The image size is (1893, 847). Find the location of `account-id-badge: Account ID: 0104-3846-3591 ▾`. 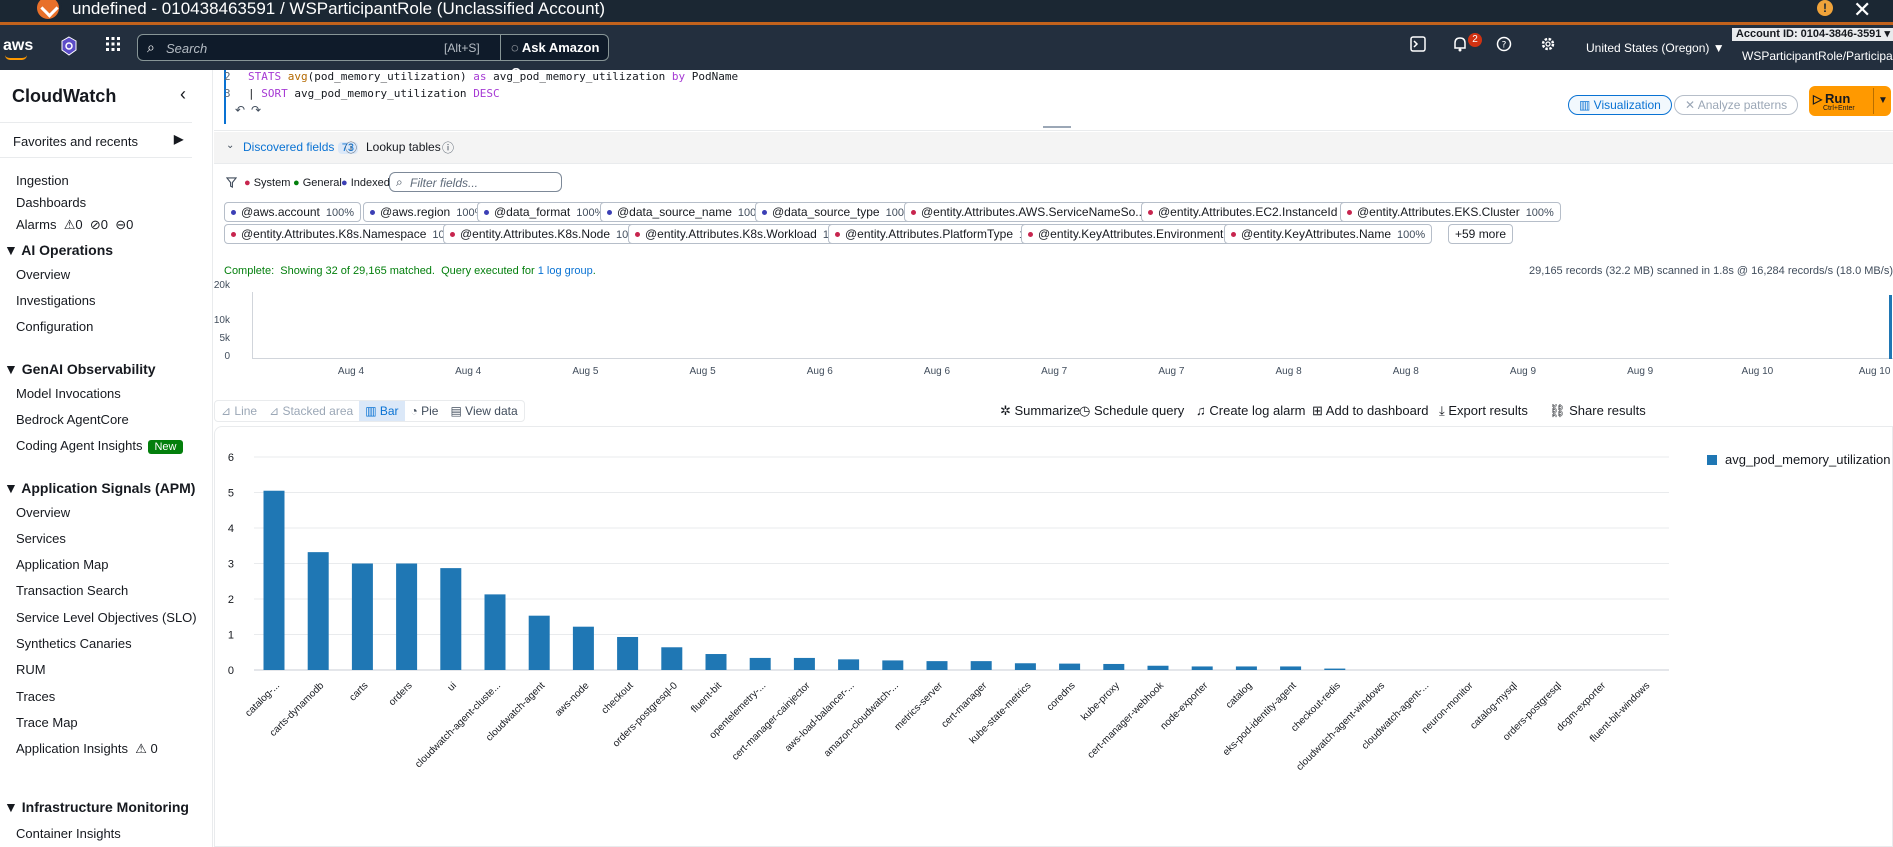

account-id-badge: Account ID: 0104-3846-3591 ▾ is located at coordinates (1812, 34).